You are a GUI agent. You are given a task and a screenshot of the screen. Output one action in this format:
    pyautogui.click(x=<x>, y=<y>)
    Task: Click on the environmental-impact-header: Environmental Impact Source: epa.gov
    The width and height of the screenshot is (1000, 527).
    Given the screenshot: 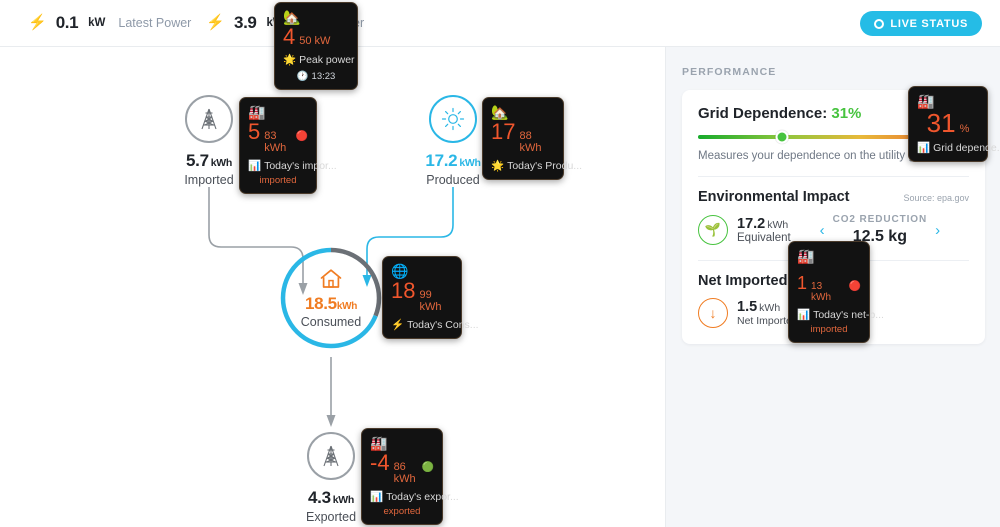 What is the action you would take?
    pyautogui.click(x=833, y=197)
    